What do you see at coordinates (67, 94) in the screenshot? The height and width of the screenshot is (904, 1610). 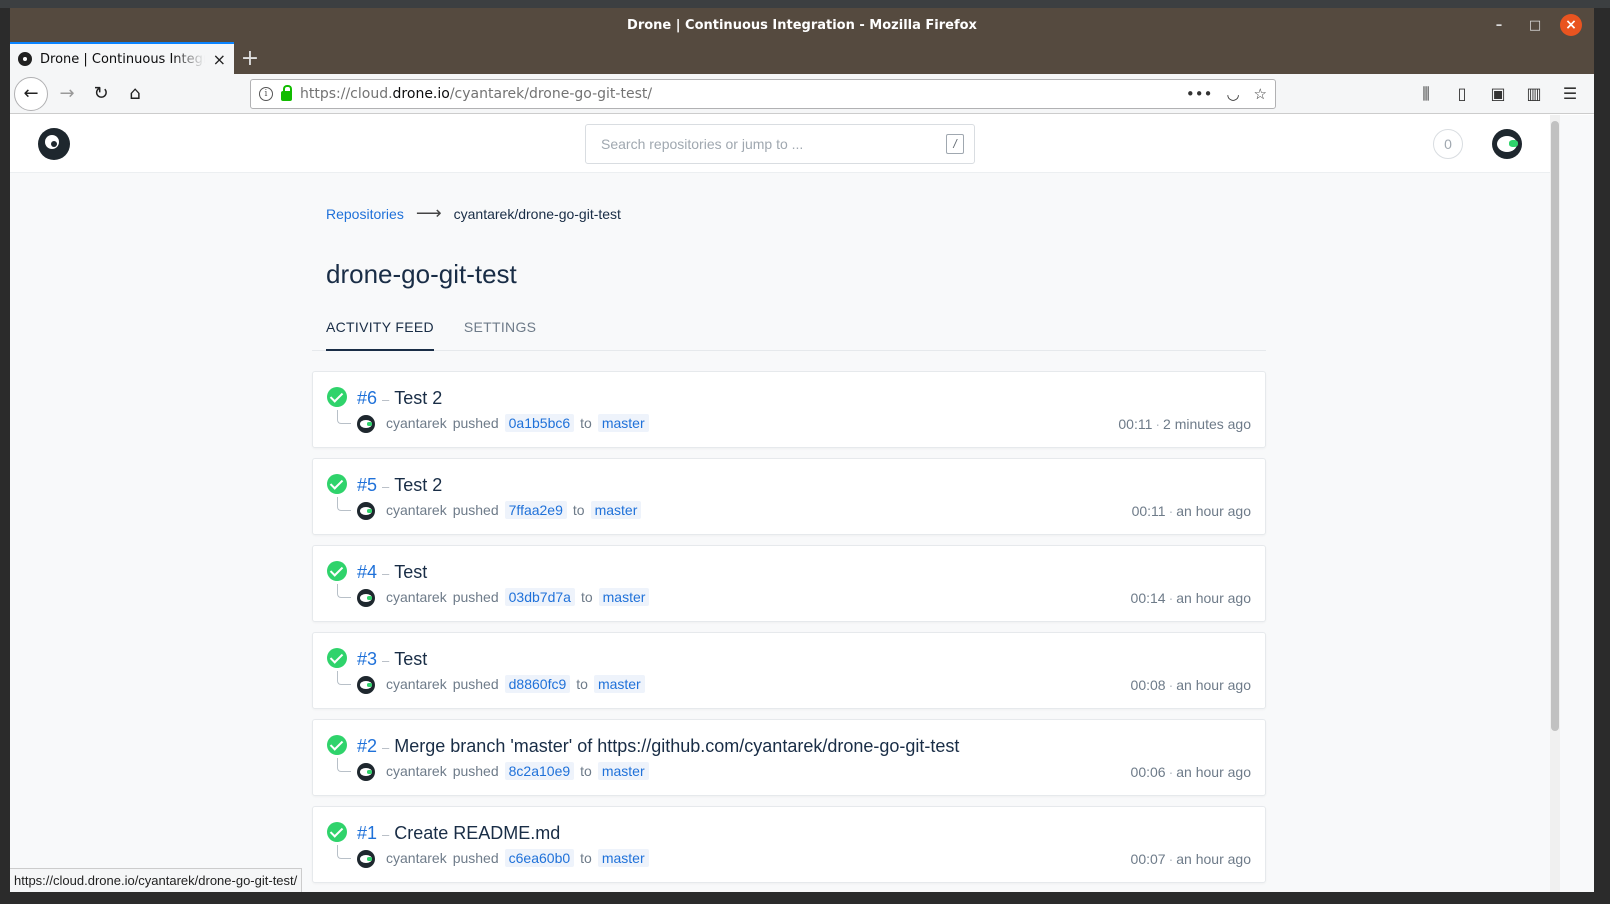 I see `arrow-right-icon: →` at bounding box center [67, 94].